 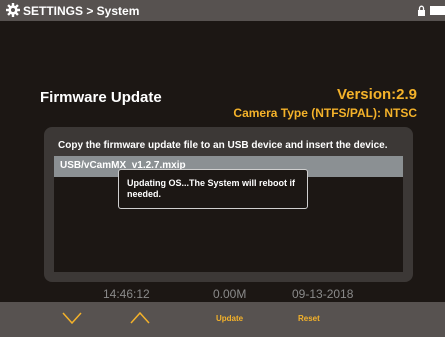 I want to click on battery-icon, so click(x=437, y=10).